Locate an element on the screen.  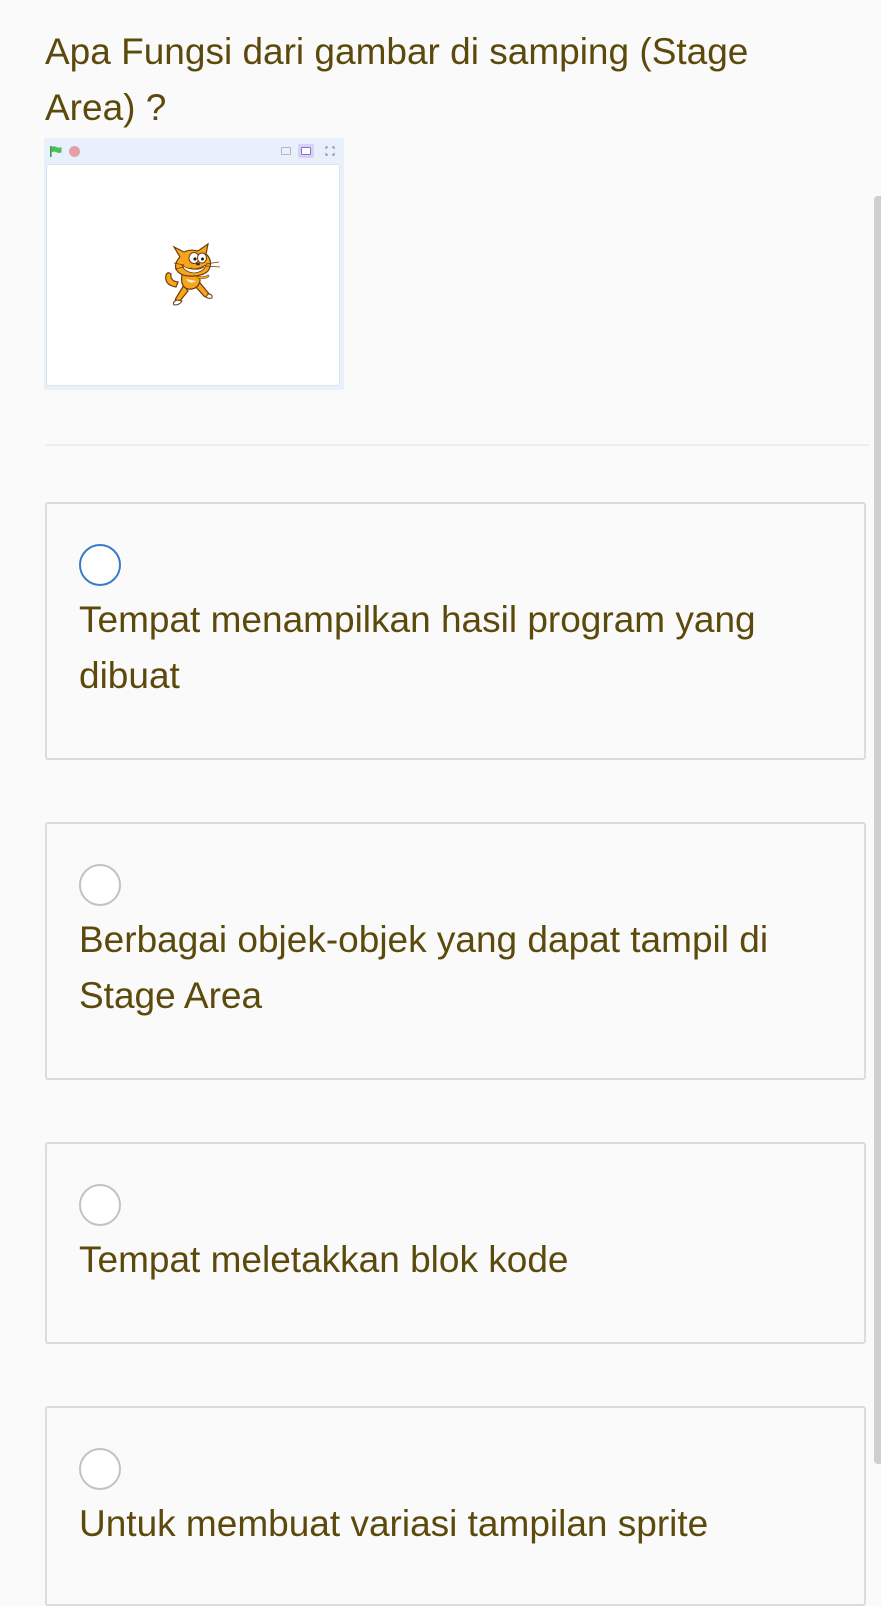
stage-canvas is located at coordinates (193, 275).